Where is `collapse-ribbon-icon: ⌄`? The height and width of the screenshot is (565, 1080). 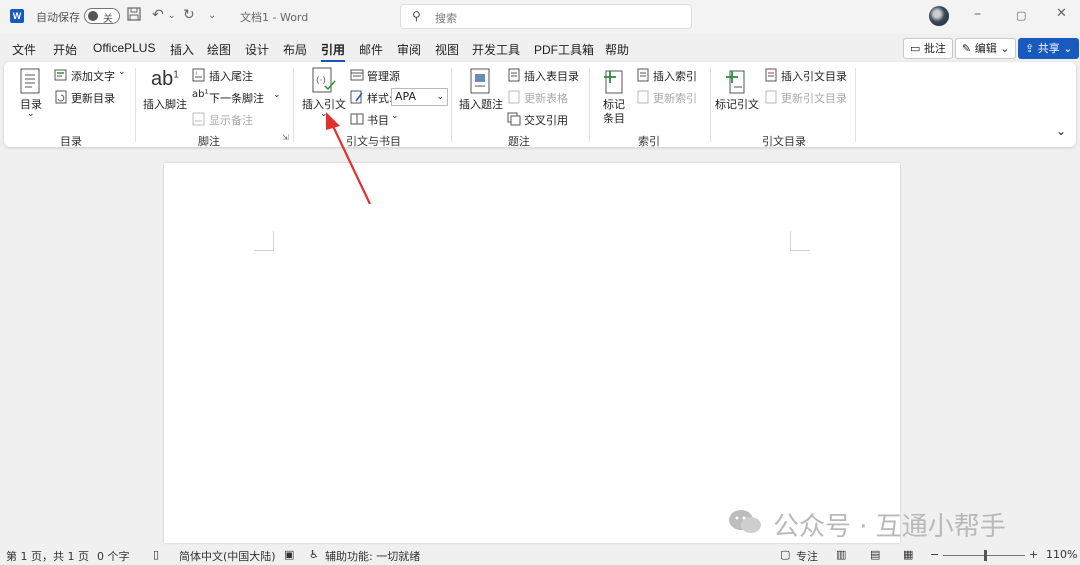 collapse-ribbon-icon: ⌄ is located at coordinates (1061, 131).